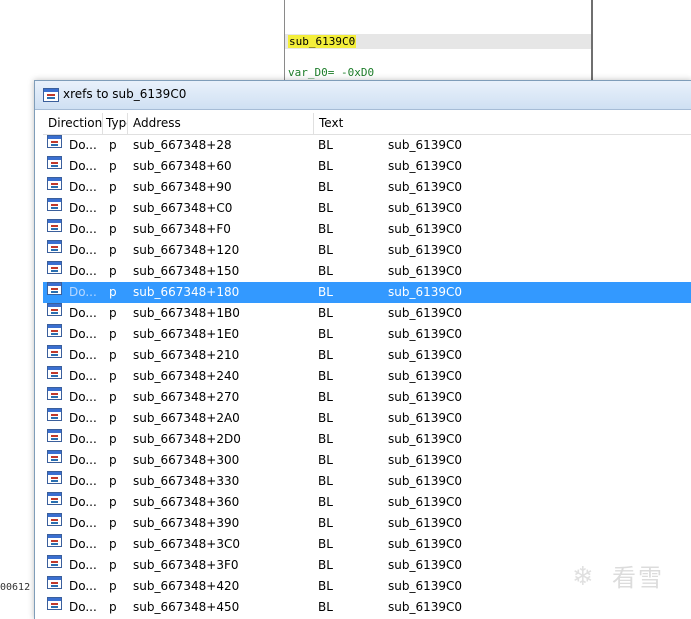  I want to click on column-header-direction: Direction, so click(73, 123).